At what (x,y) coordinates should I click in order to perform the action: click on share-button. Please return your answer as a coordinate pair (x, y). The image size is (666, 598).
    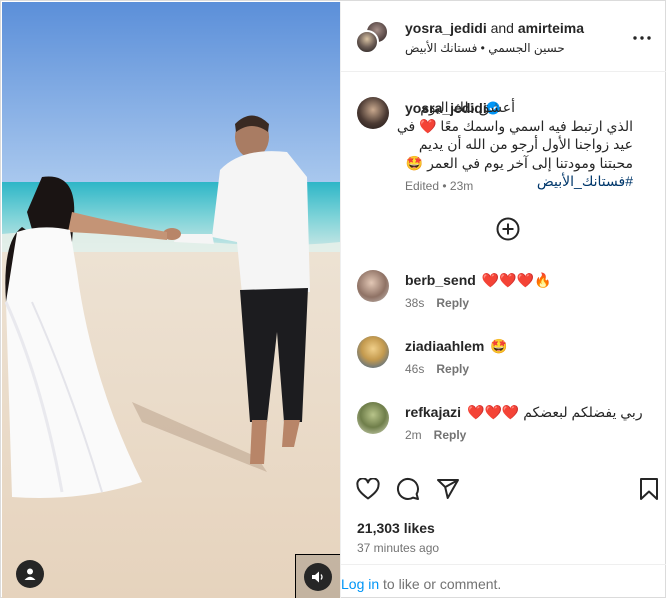
    Looking at the image, I should click on (448, 489).